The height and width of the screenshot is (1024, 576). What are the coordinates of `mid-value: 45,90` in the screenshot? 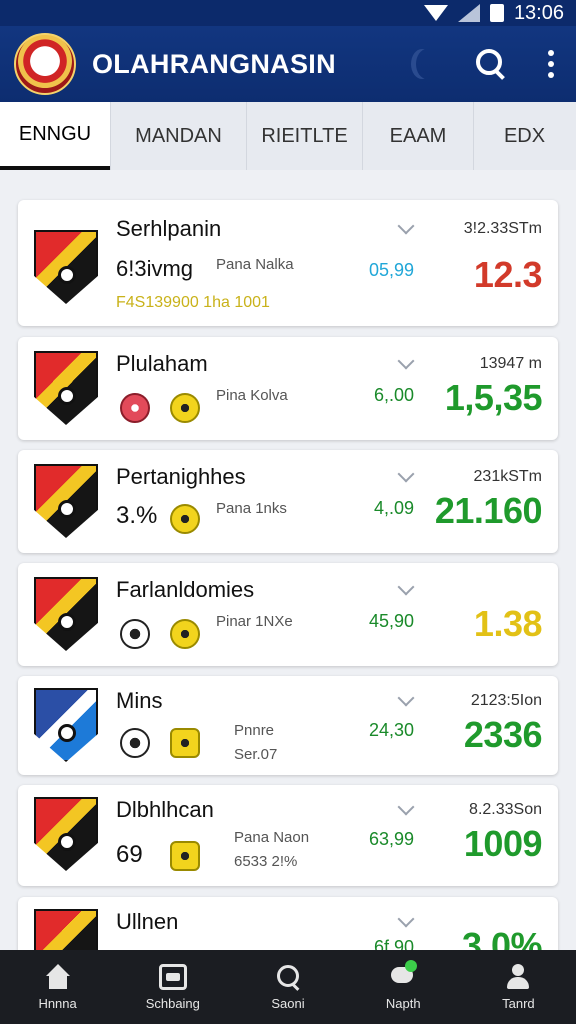 It's located at (391, 621).